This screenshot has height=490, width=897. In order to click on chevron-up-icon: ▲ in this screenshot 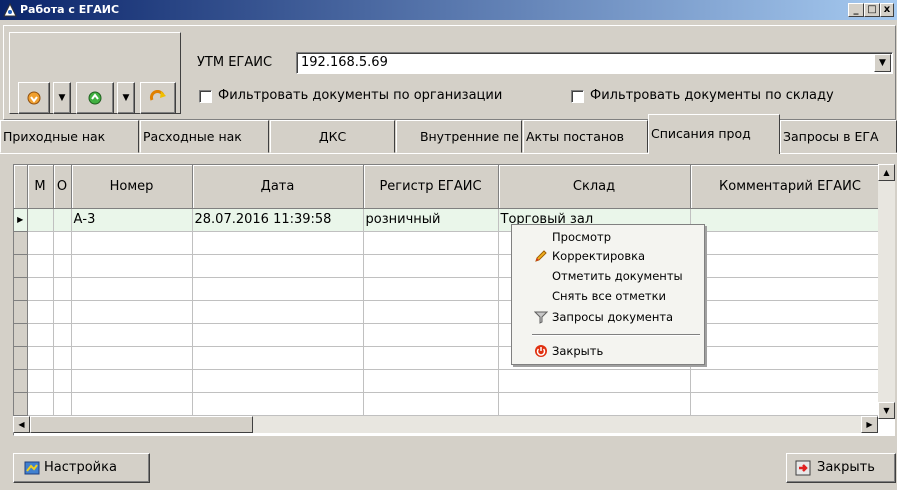, I will do `click(886, 172)`.